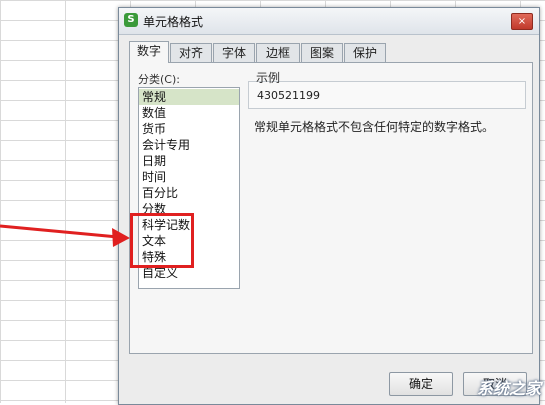 This screenshot has height=405, width=545. Describe the element at coordinates (189, 113) in the screenshot. I see `category-item-number: 数值` at that location.